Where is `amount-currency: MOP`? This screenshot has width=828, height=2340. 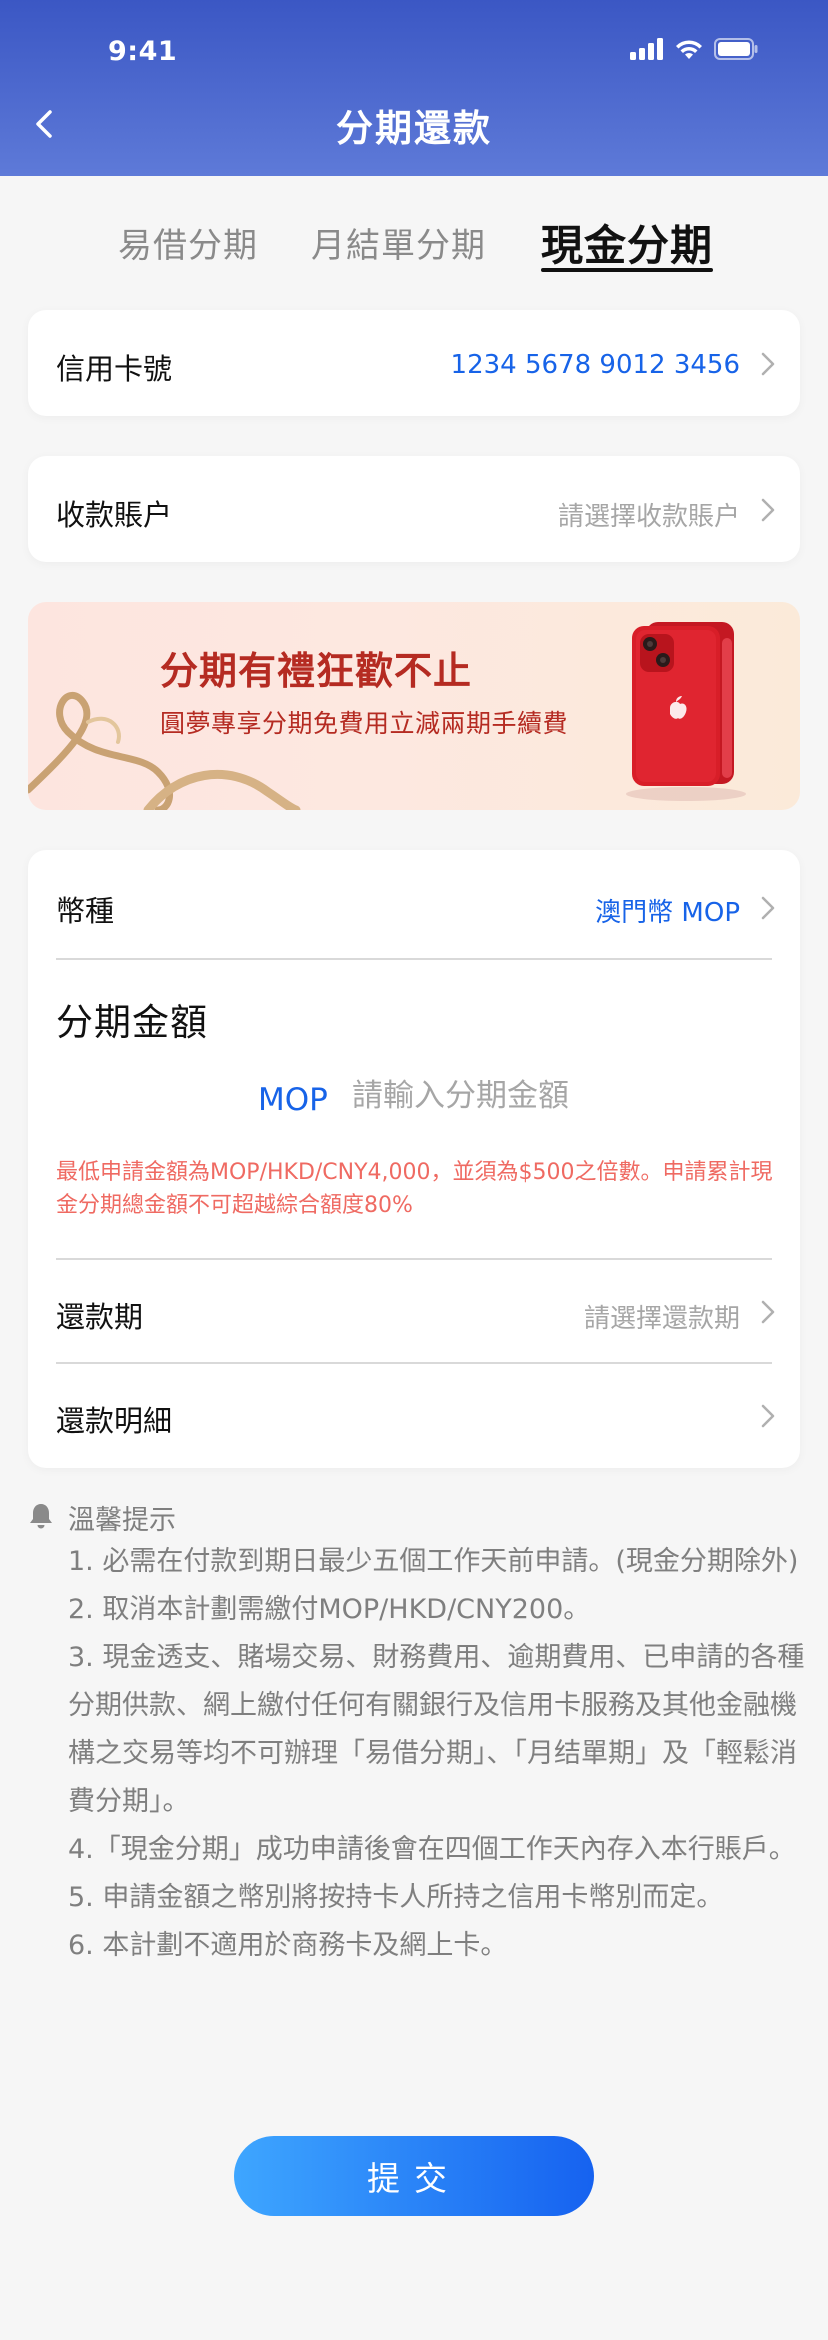 amount-currency: MOP is located at coordinates (293, 1100).